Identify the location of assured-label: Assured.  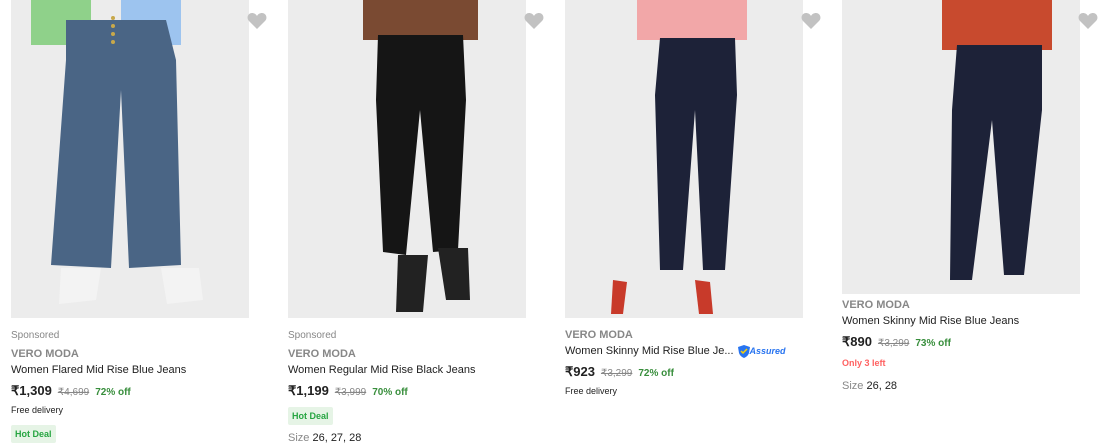
(767, 351).